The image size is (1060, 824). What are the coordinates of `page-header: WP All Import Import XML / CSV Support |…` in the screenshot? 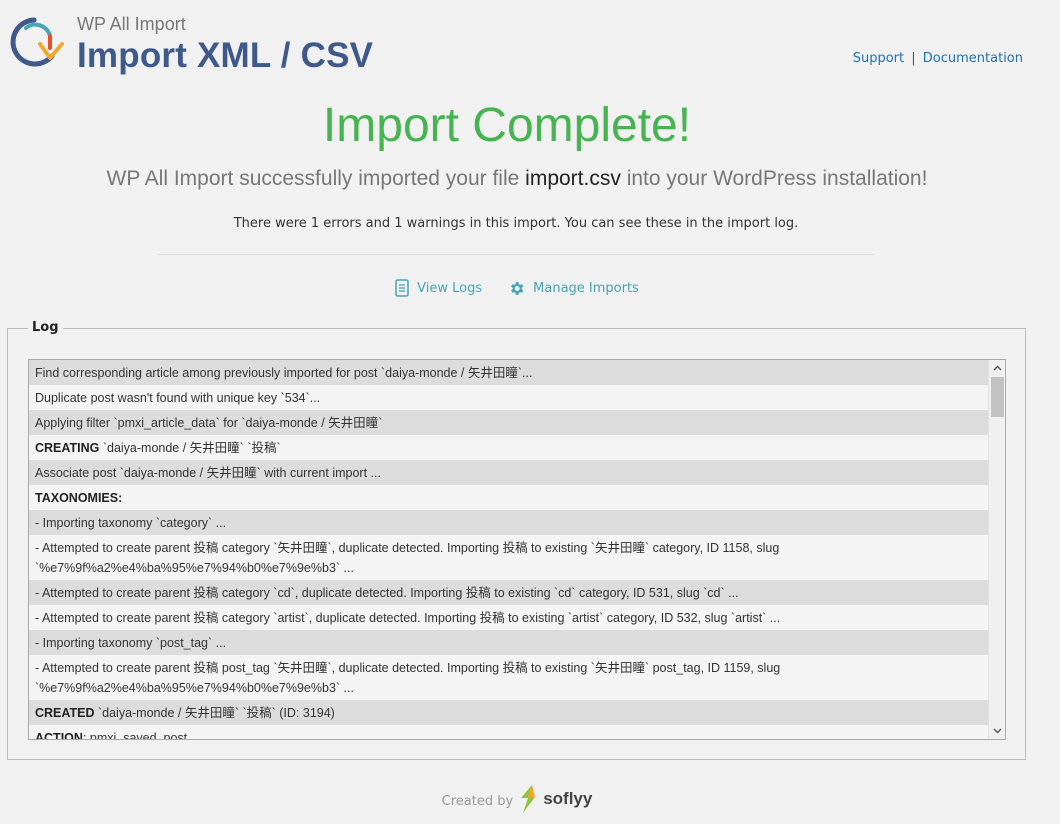 It's located at (530, 45).